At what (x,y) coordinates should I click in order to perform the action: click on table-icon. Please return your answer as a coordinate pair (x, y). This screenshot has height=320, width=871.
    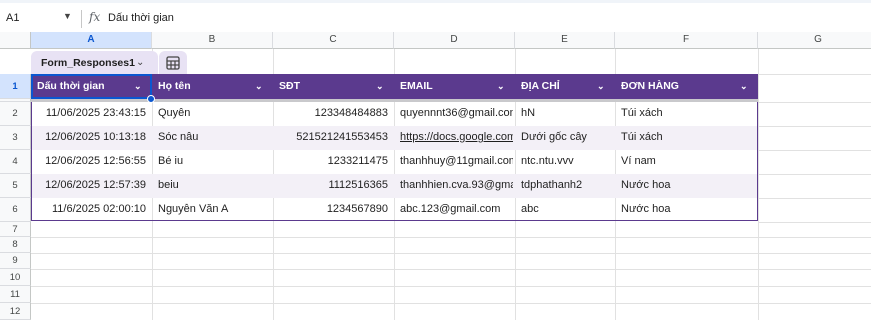
    Looking at the image, I should click on (173, 63).